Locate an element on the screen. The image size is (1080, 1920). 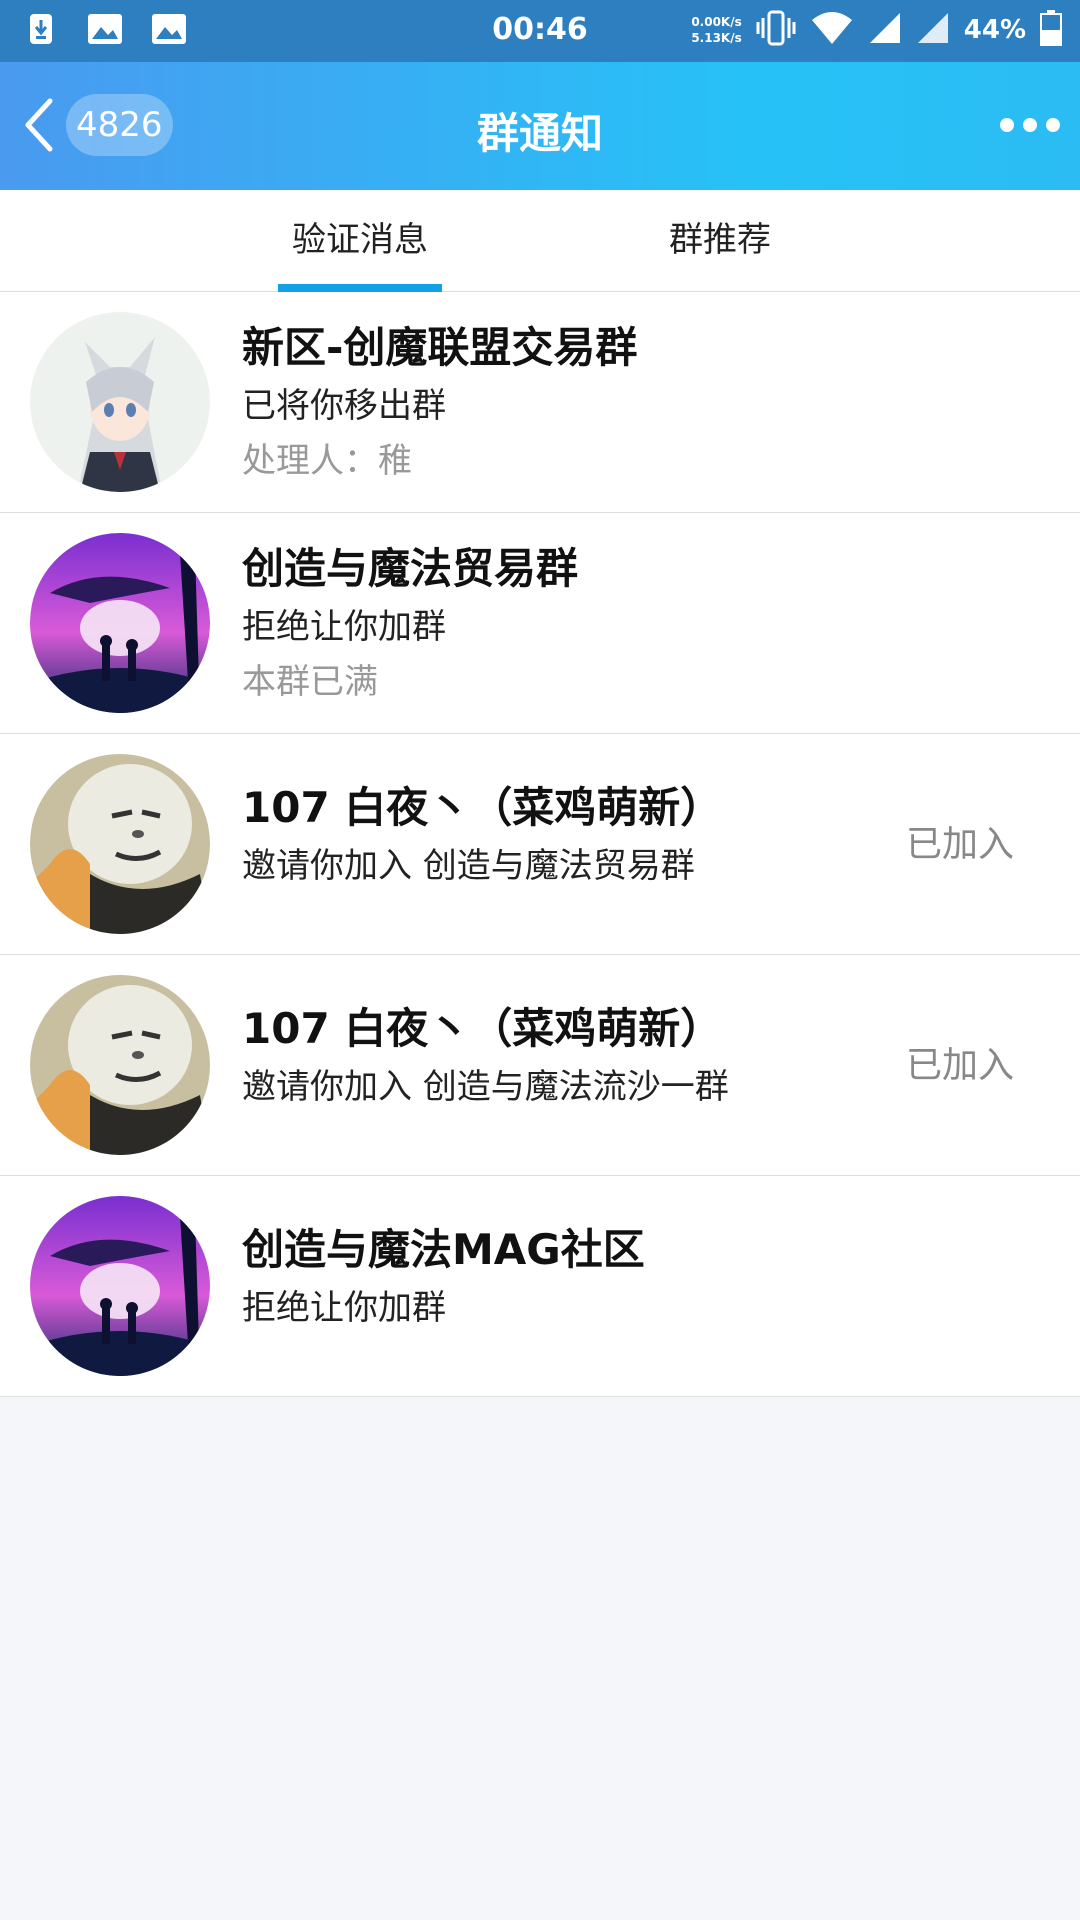
more-options-button is located at coordinates (1030, 125).